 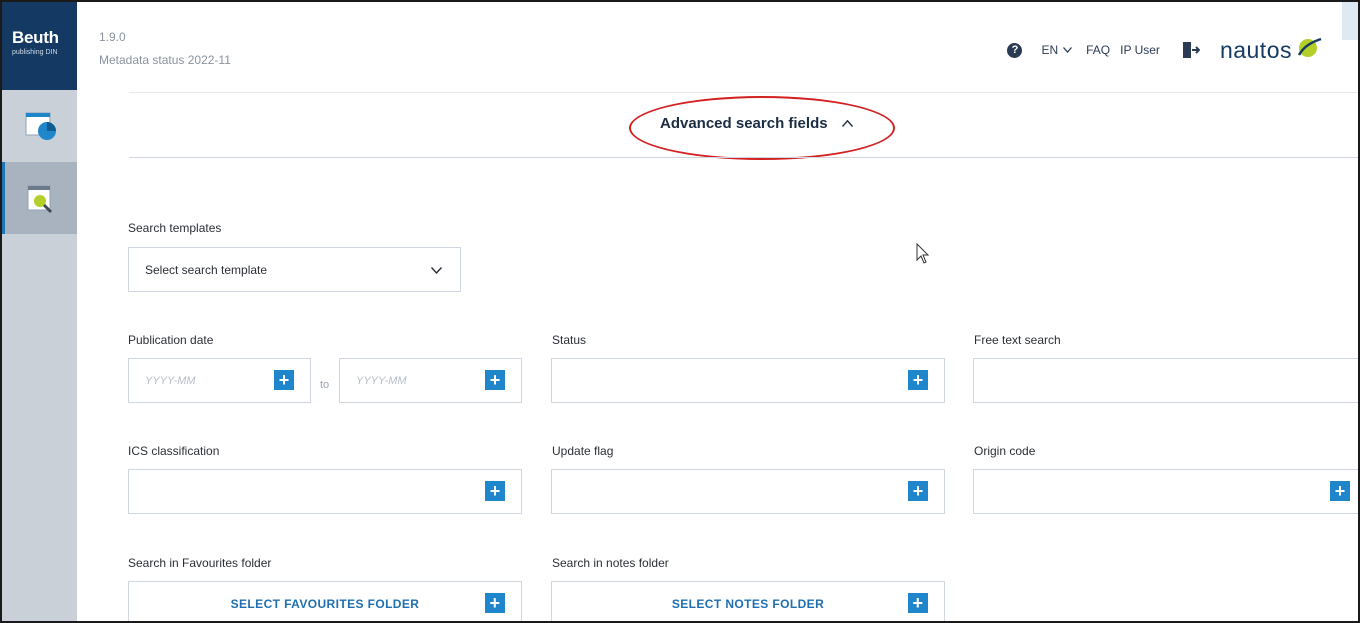 What do you see at coordinates (918, 603) in the screenshot?
I see `add-notes-folder-button: +` at bounding box center [918, 603].